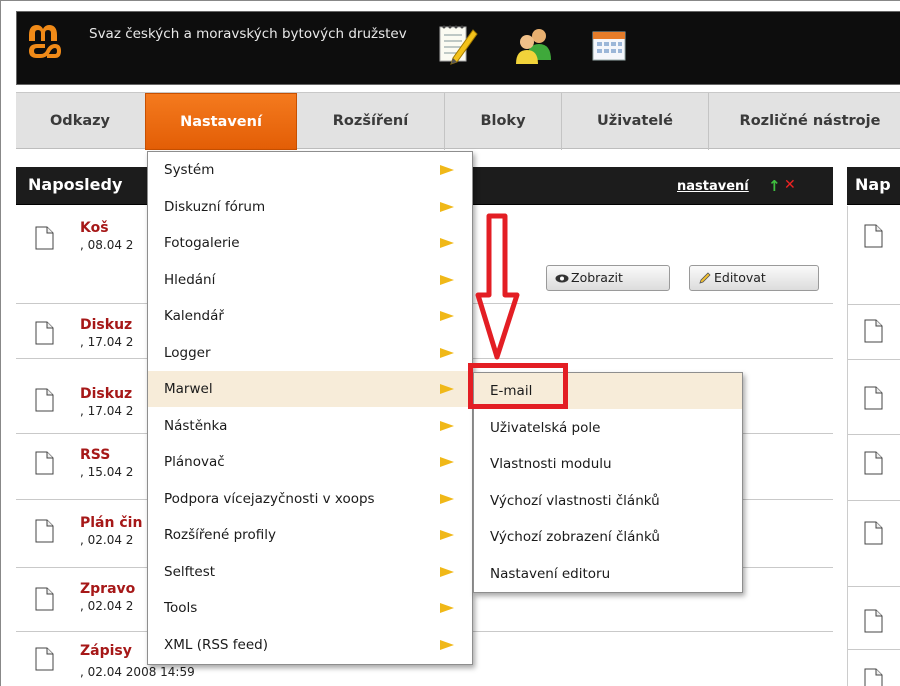  I want to click on right-panel-title: Nap, so click(873, 184).